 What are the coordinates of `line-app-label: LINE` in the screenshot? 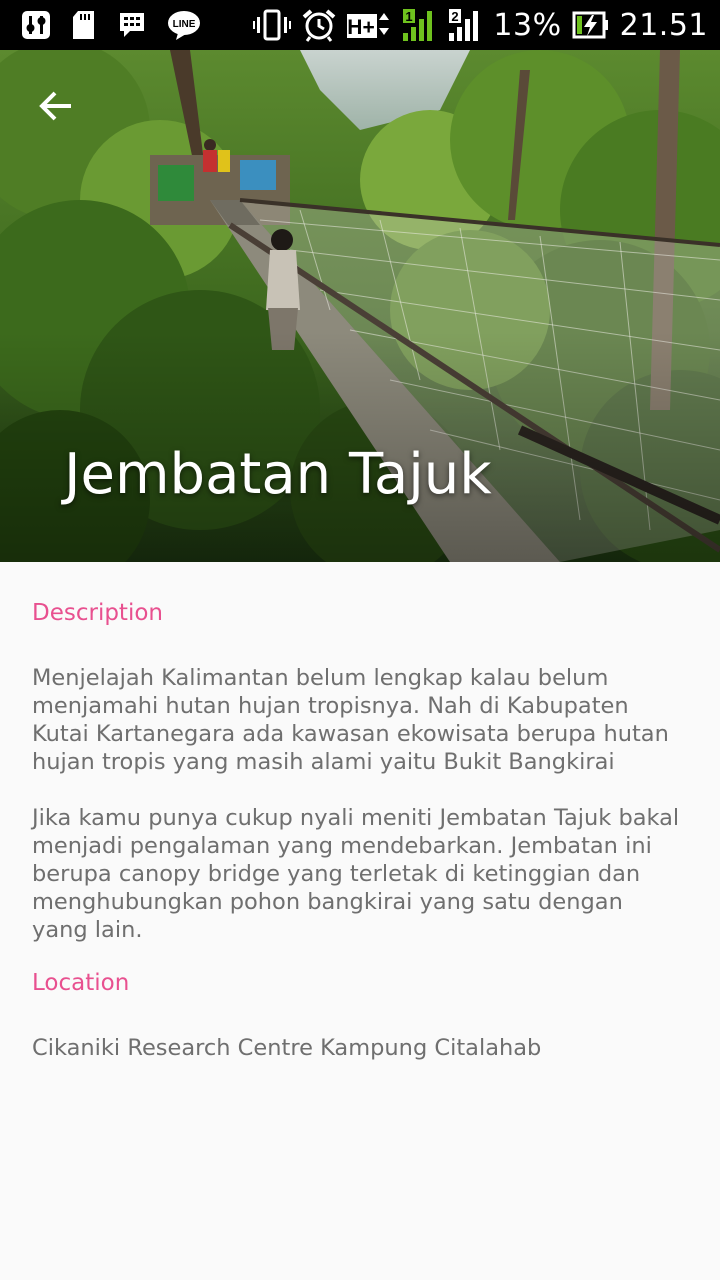 It's located at (184, 24).